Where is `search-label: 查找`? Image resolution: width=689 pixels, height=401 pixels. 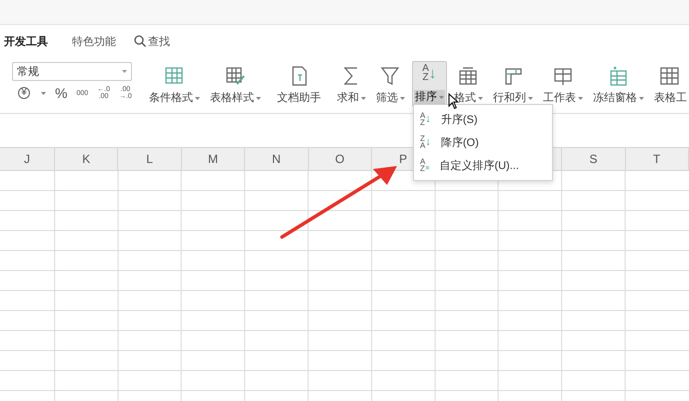 search-label: 查找 is located at coordinates (159, 41).